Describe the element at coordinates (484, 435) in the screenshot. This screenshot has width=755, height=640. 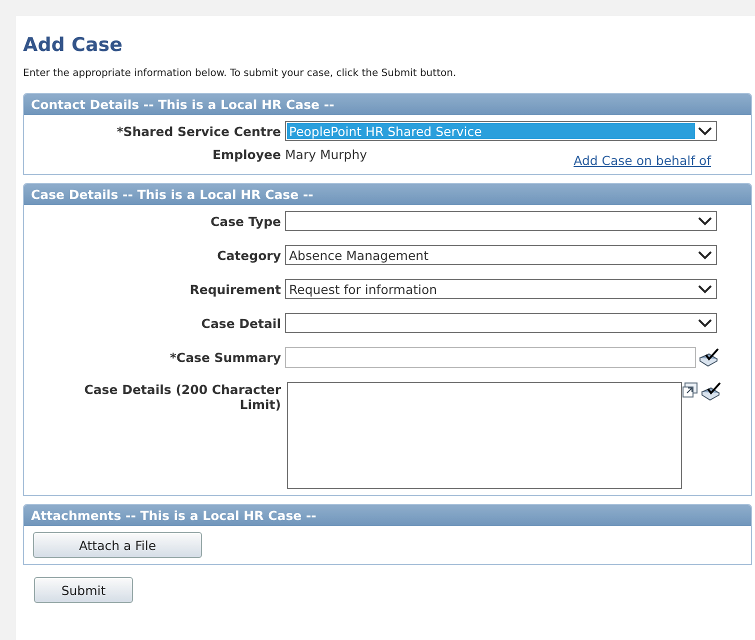
I see `case-details-field` at that location.